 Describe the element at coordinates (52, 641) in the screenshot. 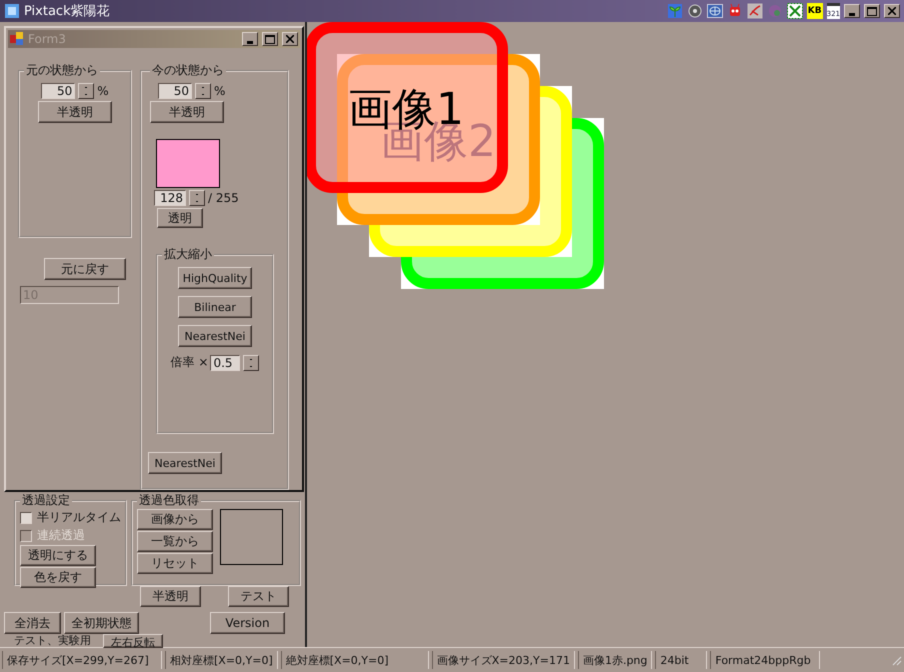

I see `group-title: テスト、実験用` at that location.